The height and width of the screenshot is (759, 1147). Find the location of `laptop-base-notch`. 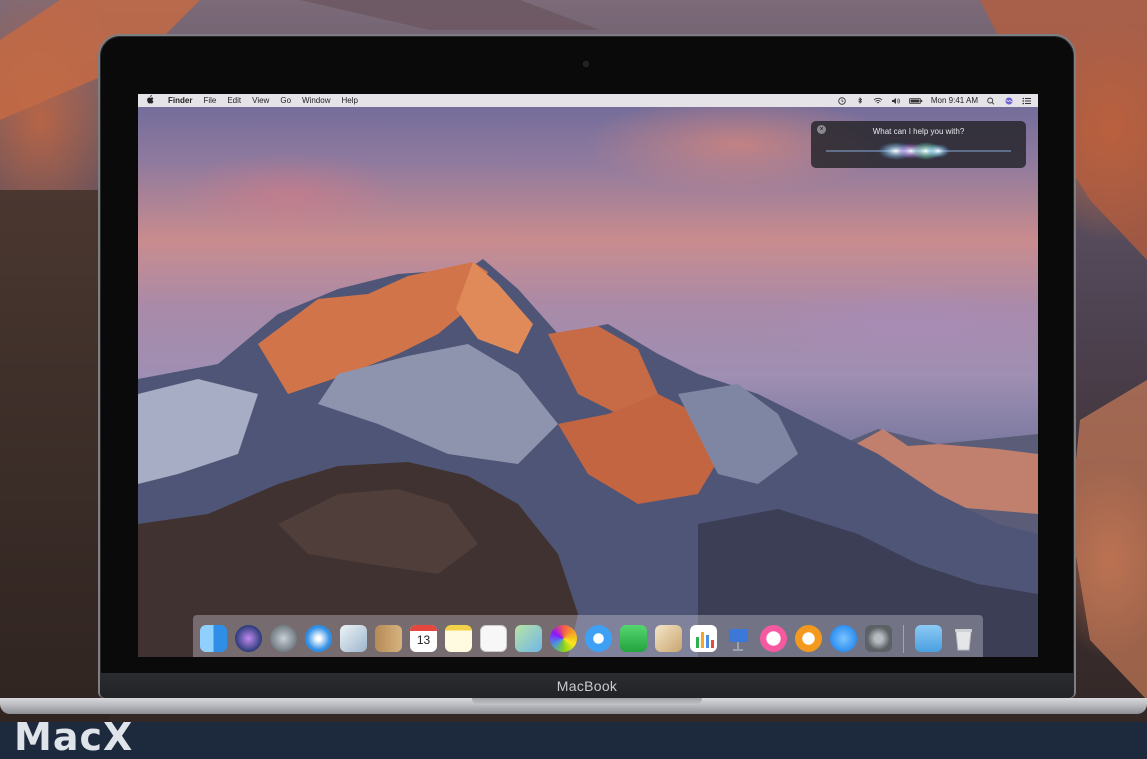

laptop-base-notch is located at coordinates (587, 701).